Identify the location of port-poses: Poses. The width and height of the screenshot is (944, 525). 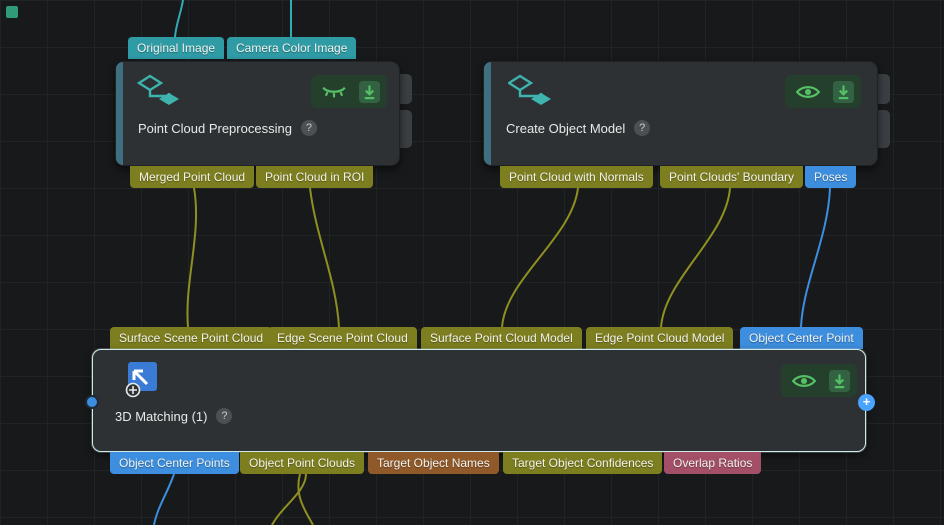
(831, 177).